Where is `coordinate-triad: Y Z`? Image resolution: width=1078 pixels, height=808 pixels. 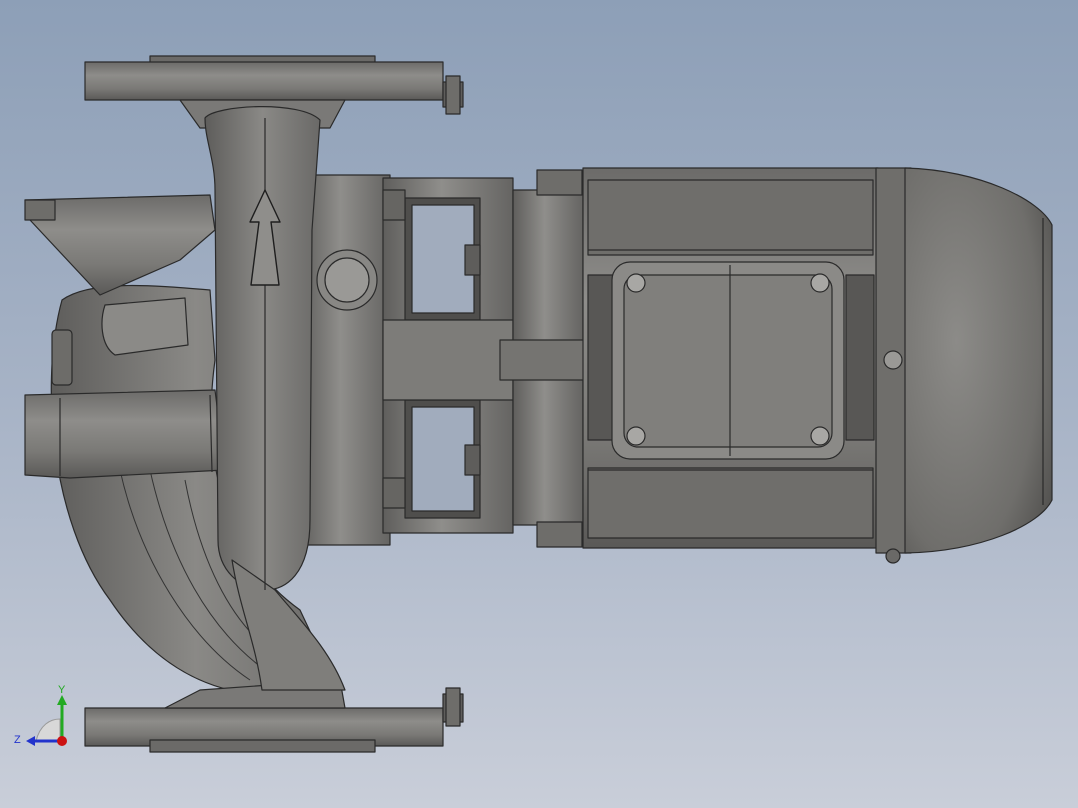 coordinate-triad: Y Z is located at coordinates (45, 718).